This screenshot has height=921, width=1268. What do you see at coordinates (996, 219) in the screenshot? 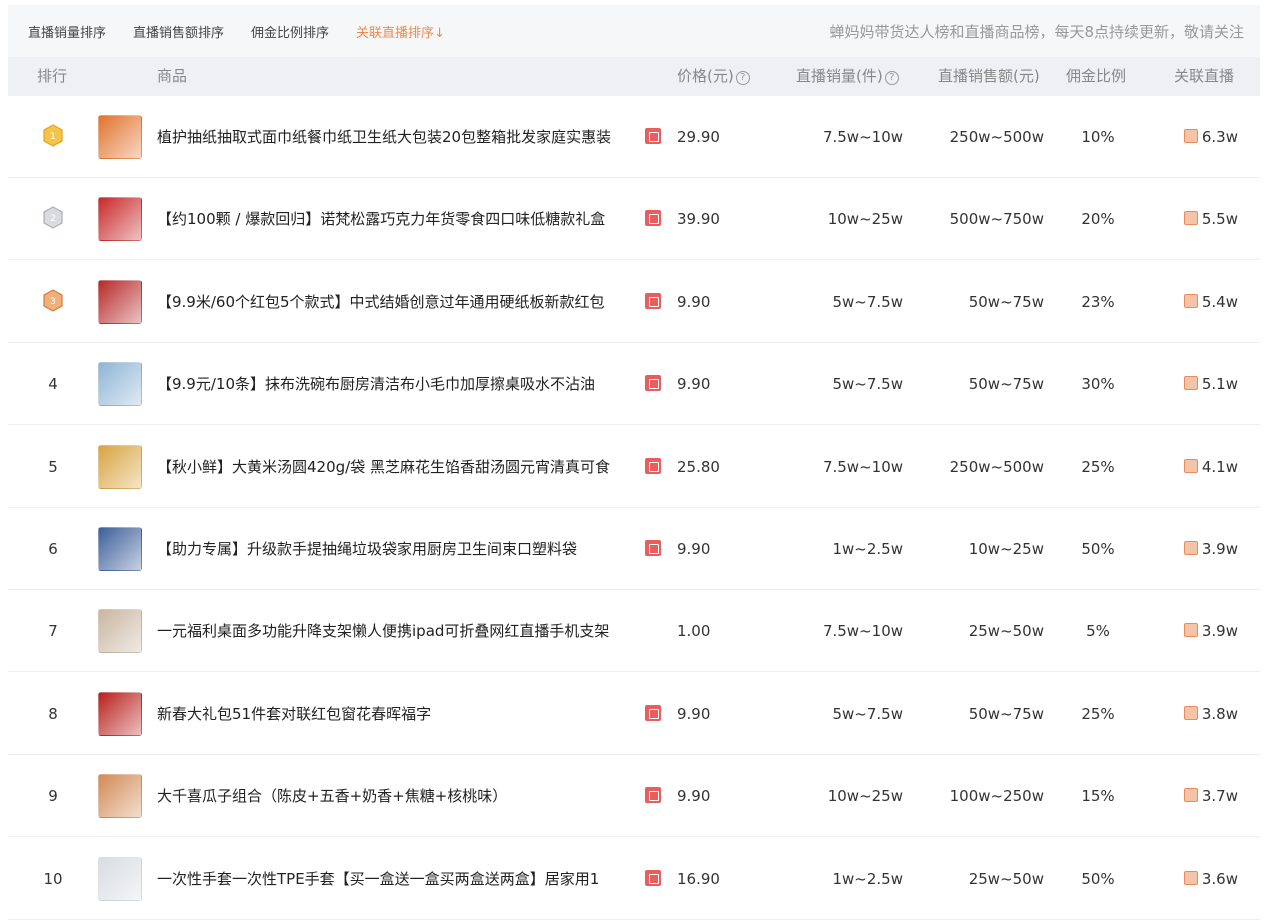
I see `live-revenue: 500w~750w` at bounding box center [996, 219].